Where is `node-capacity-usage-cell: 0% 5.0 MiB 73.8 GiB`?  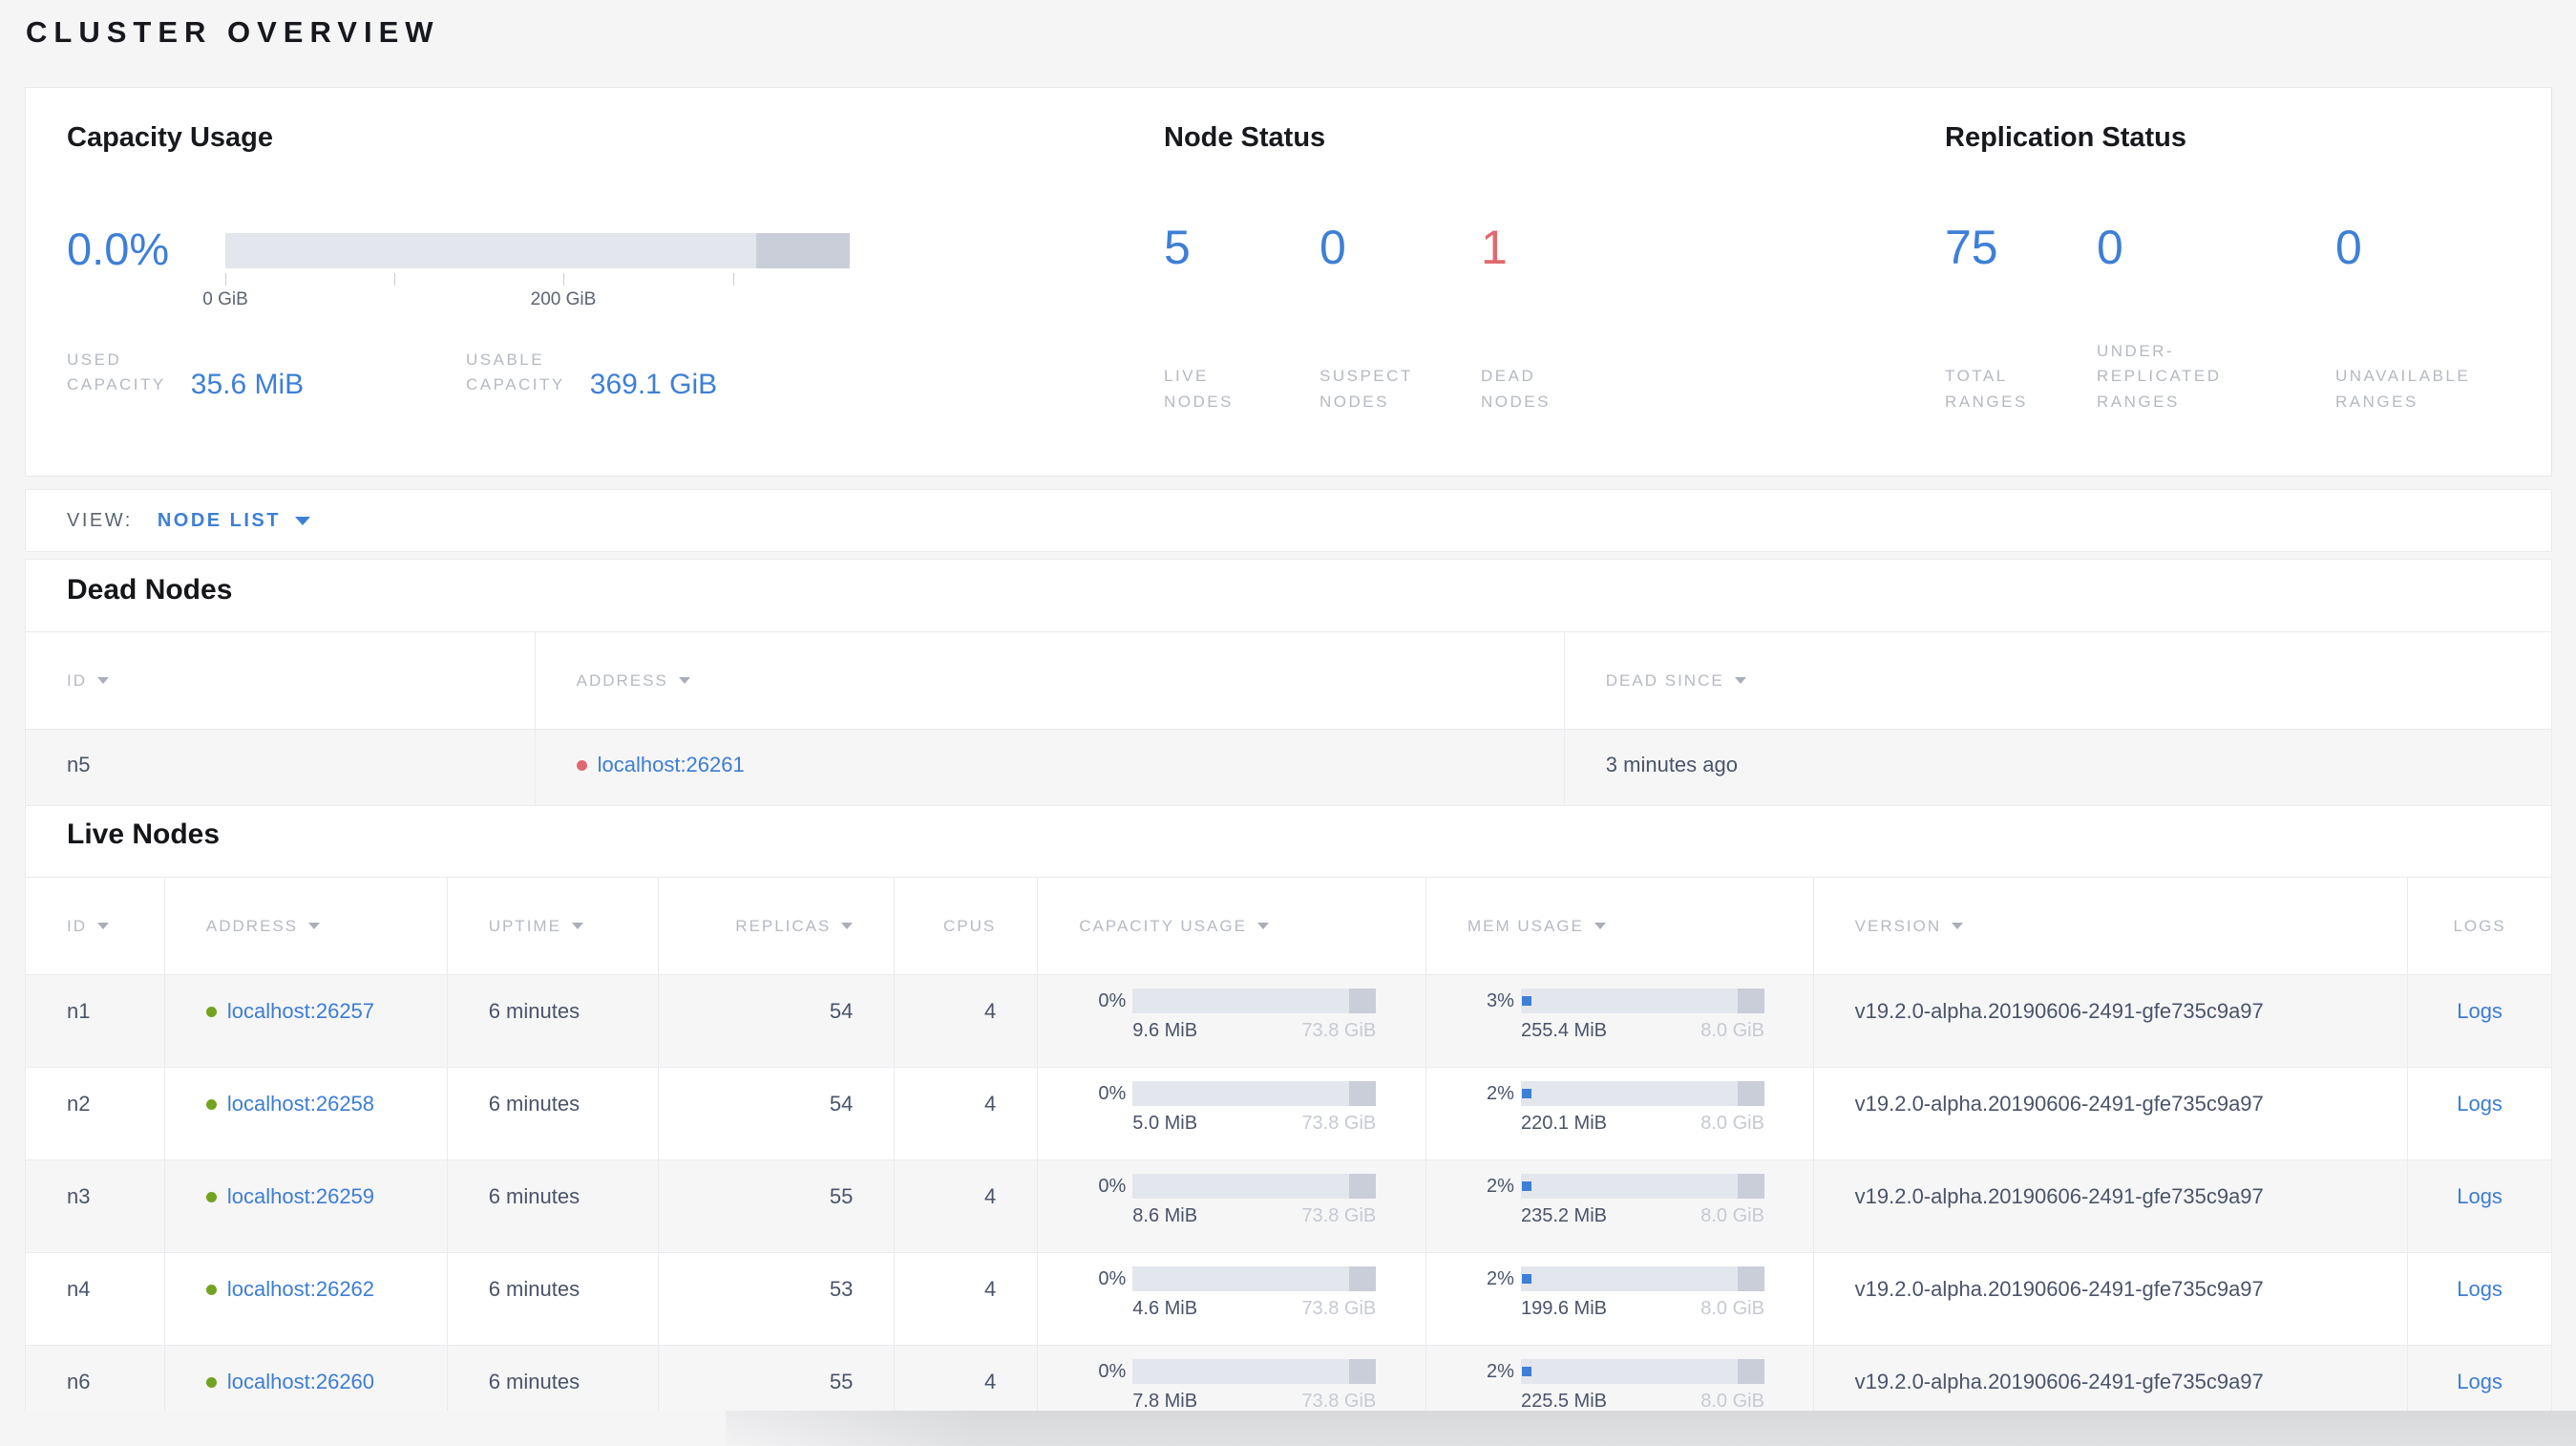 node-capacity-usage-cell: 0% 5.0 MiB 73.8 GiB is located at coordinates (1231, 1113).